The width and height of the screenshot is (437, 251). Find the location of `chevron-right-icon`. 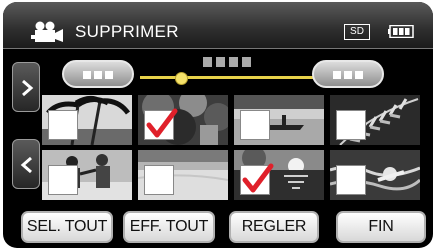

chevron-right-icon is located at coordinates (28, 88).